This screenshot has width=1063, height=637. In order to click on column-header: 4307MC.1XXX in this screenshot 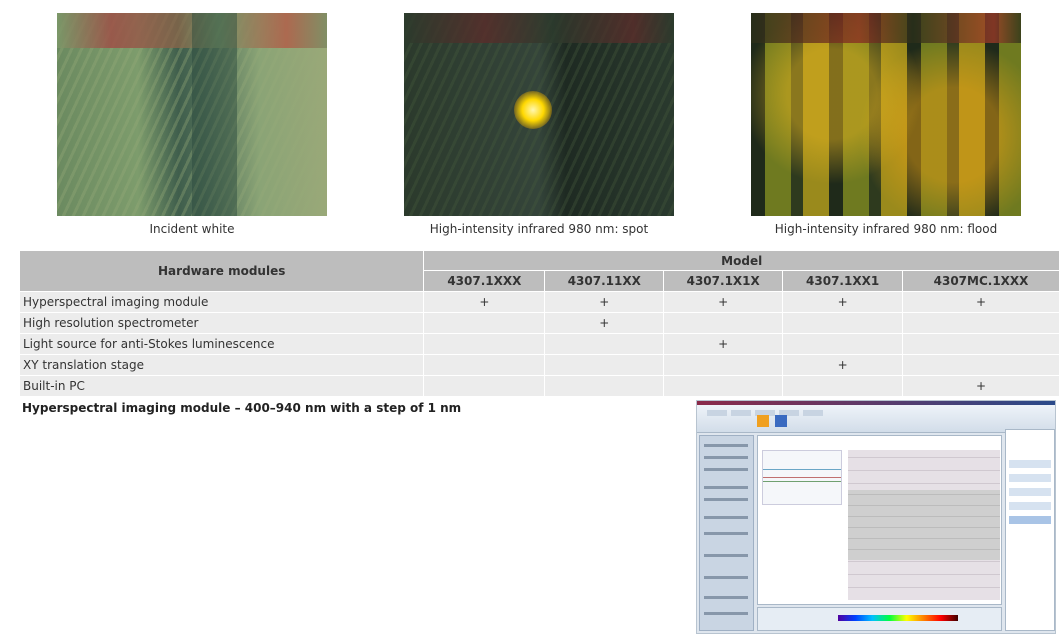, I will do `click(981, 281)`.